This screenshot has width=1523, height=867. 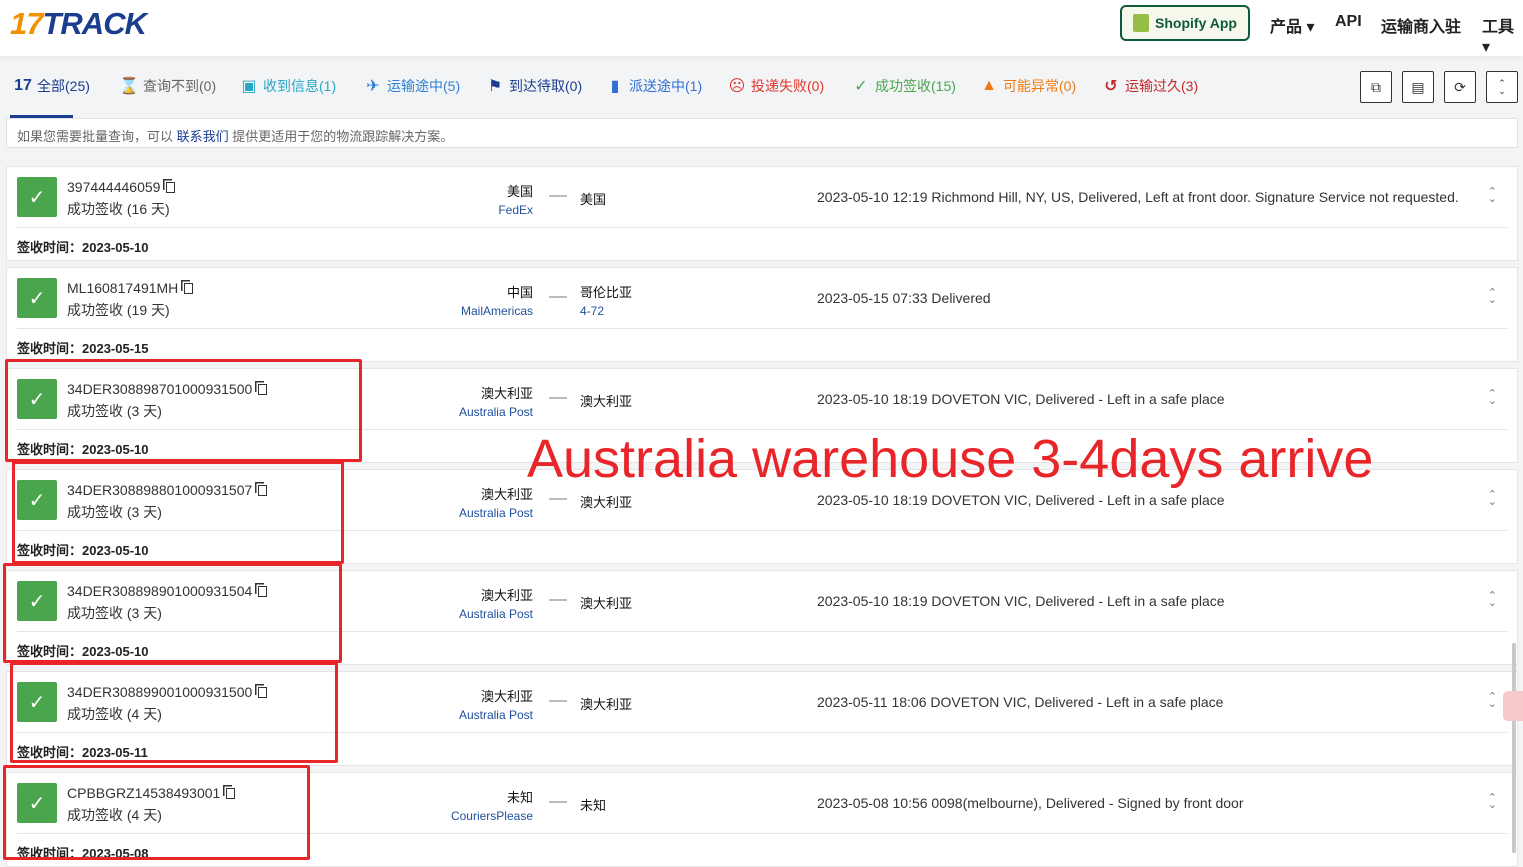 I want to click on tab-label: 成功签收(15), so click(x=915, y=86).